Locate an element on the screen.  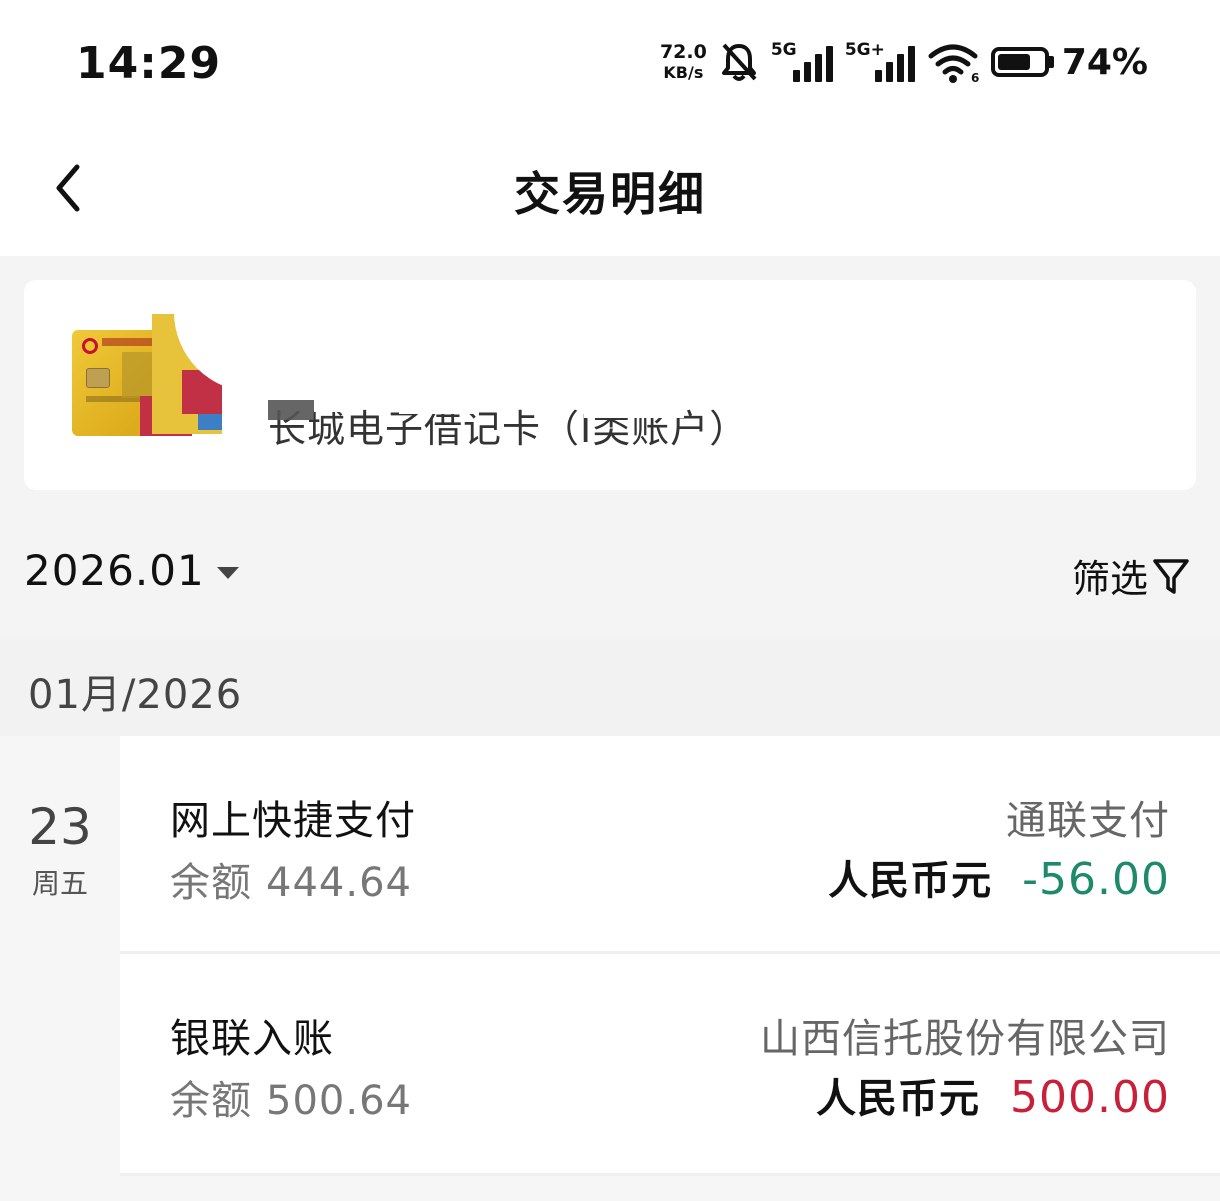
battery-icon: 74% is located at coordinates (1069, 62).